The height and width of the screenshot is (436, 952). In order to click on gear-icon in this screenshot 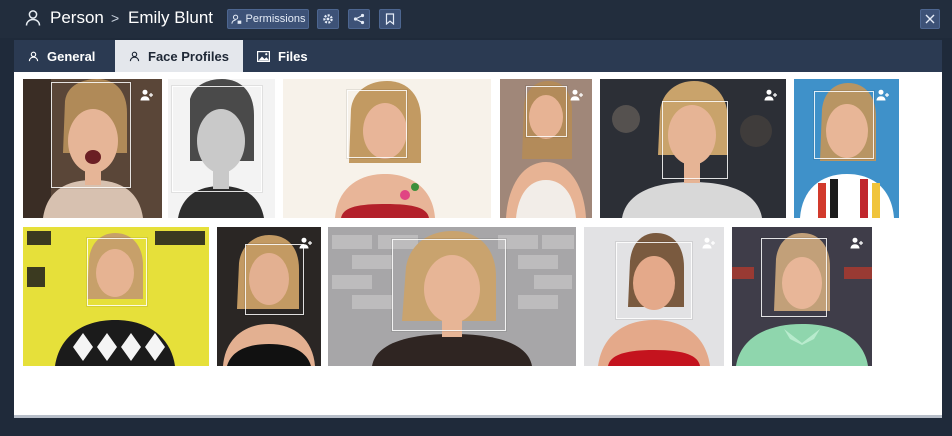, I will do `click(328, 19)`.